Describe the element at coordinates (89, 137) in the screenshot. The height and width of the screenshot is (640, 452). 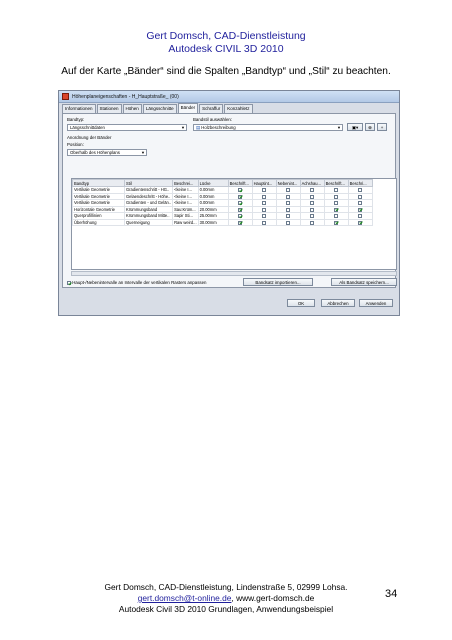
I see `anordnung-label: Anordnung der Bänder` at that location.